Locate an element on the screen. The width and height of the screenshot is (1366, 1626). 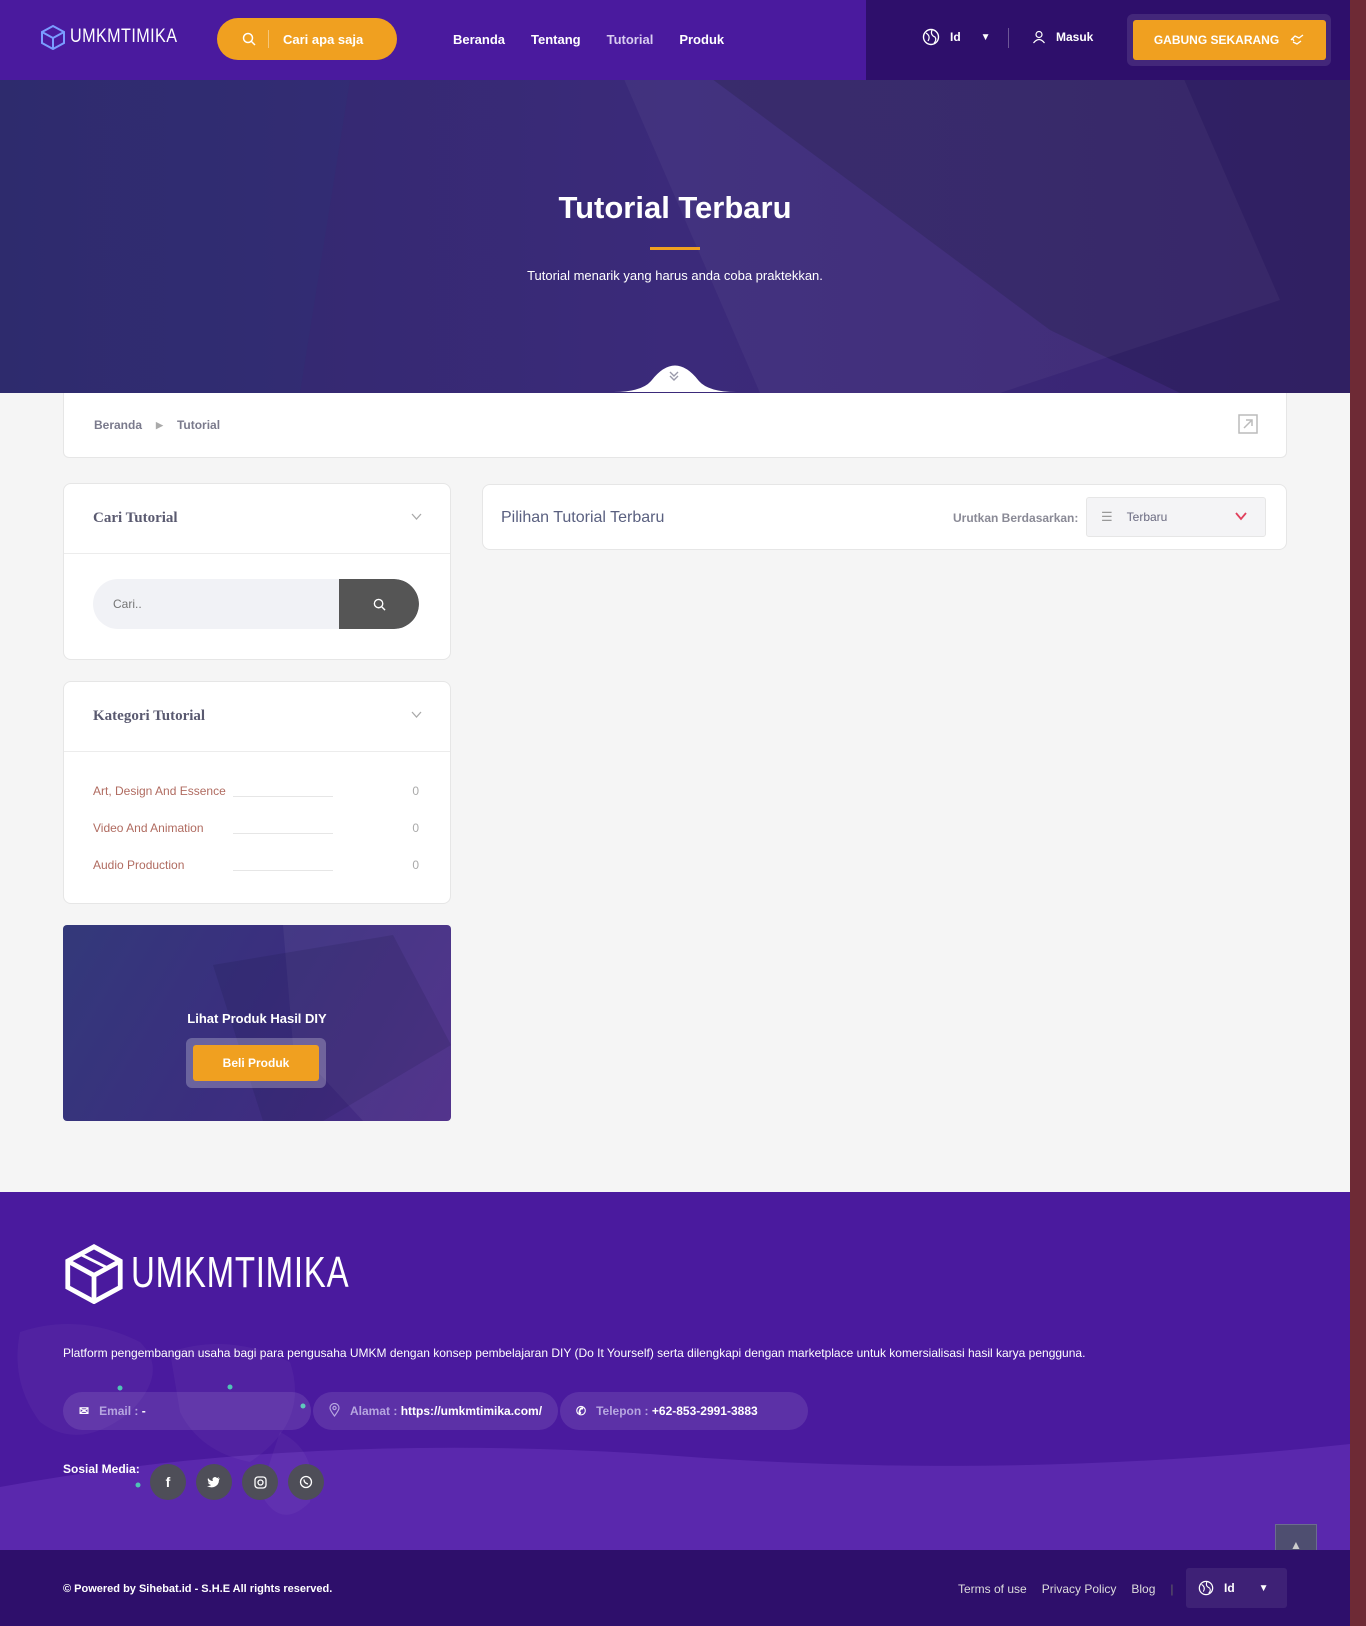
search-label: Cari apa saja is located at coordinates (323, 39).